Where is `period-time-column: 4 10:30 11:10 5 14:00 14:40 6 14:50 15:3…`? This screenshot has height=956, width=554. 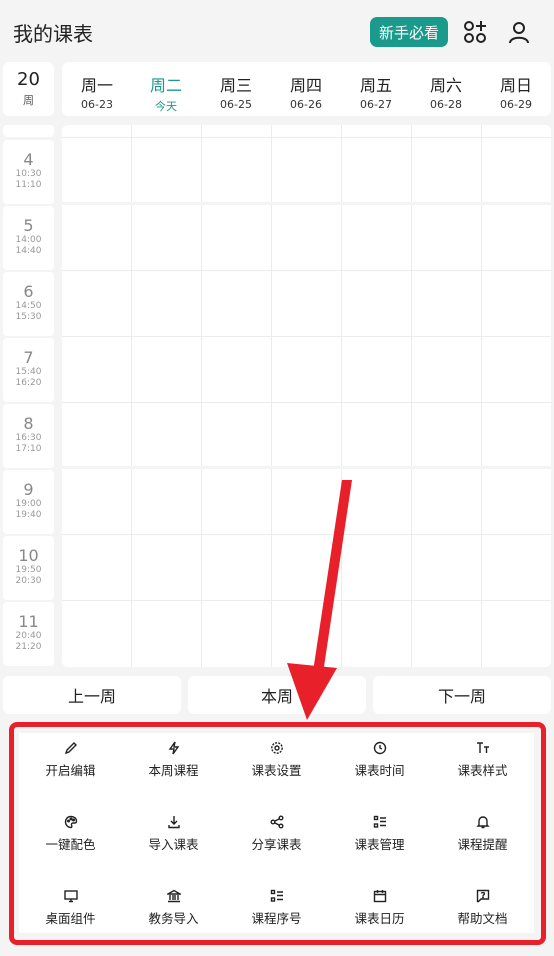
period-time-column: 4 10:30 11:10 5 14:00 14:40 6 14:50 15:3… is located at coordinates (28, 396).